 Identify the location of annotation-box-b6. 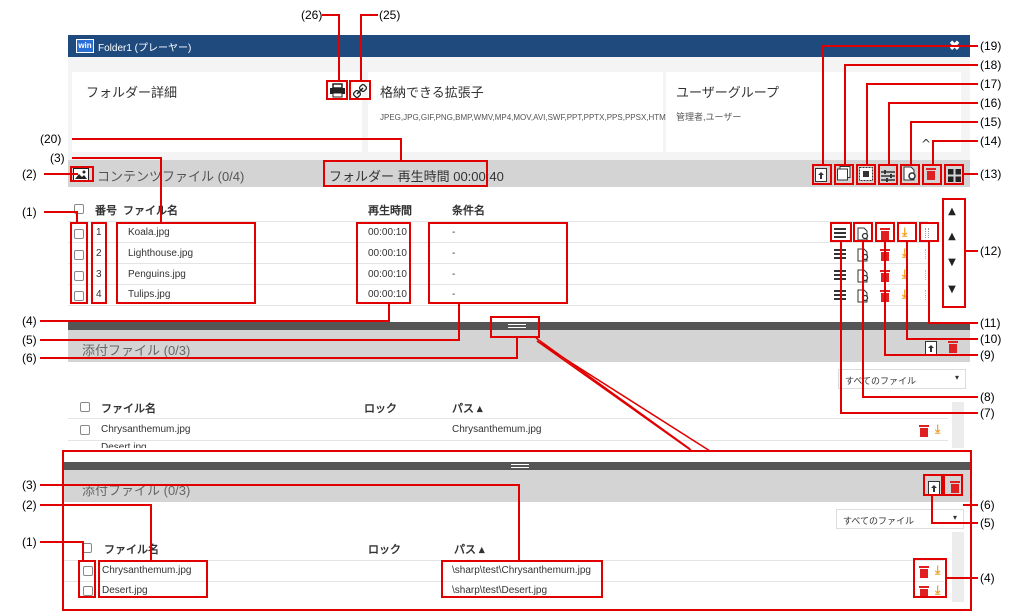
(953, 485).